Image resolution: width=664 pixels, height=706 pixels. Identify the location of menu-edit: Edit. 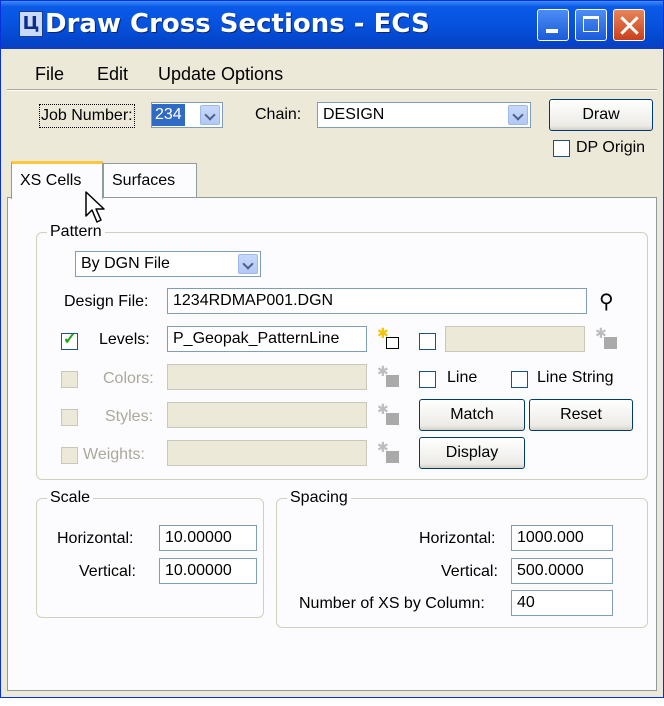
(112, 74).